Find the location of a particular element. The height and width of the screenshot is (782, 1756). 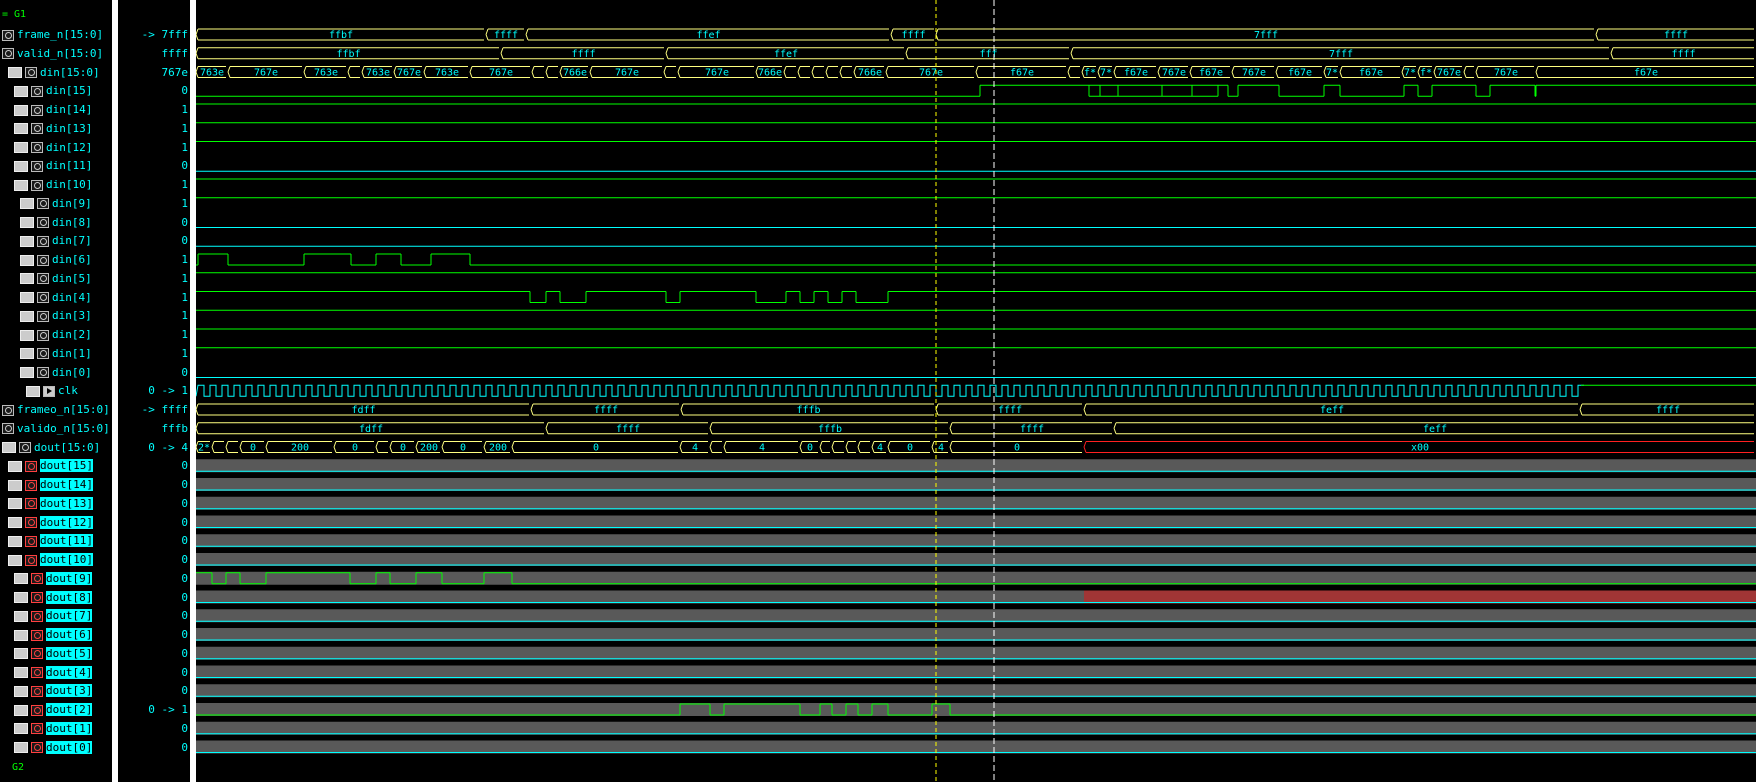

signal-name-din-0: din[0] is located at coordinates (56, 372).